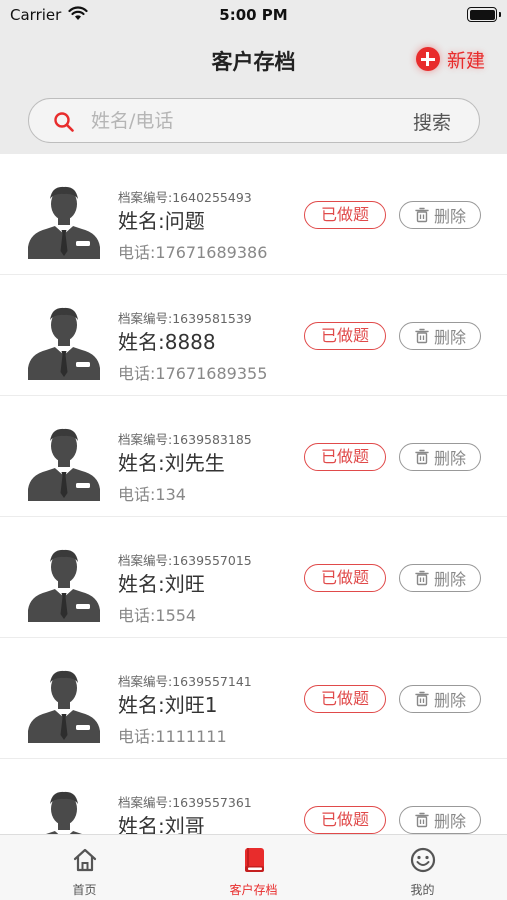 The height and width of the screenshot is (900, 507). Describe the element at coordinates (185, 560) in the screenshot. I see `file-number: 档案编号:1639557015` at that location.